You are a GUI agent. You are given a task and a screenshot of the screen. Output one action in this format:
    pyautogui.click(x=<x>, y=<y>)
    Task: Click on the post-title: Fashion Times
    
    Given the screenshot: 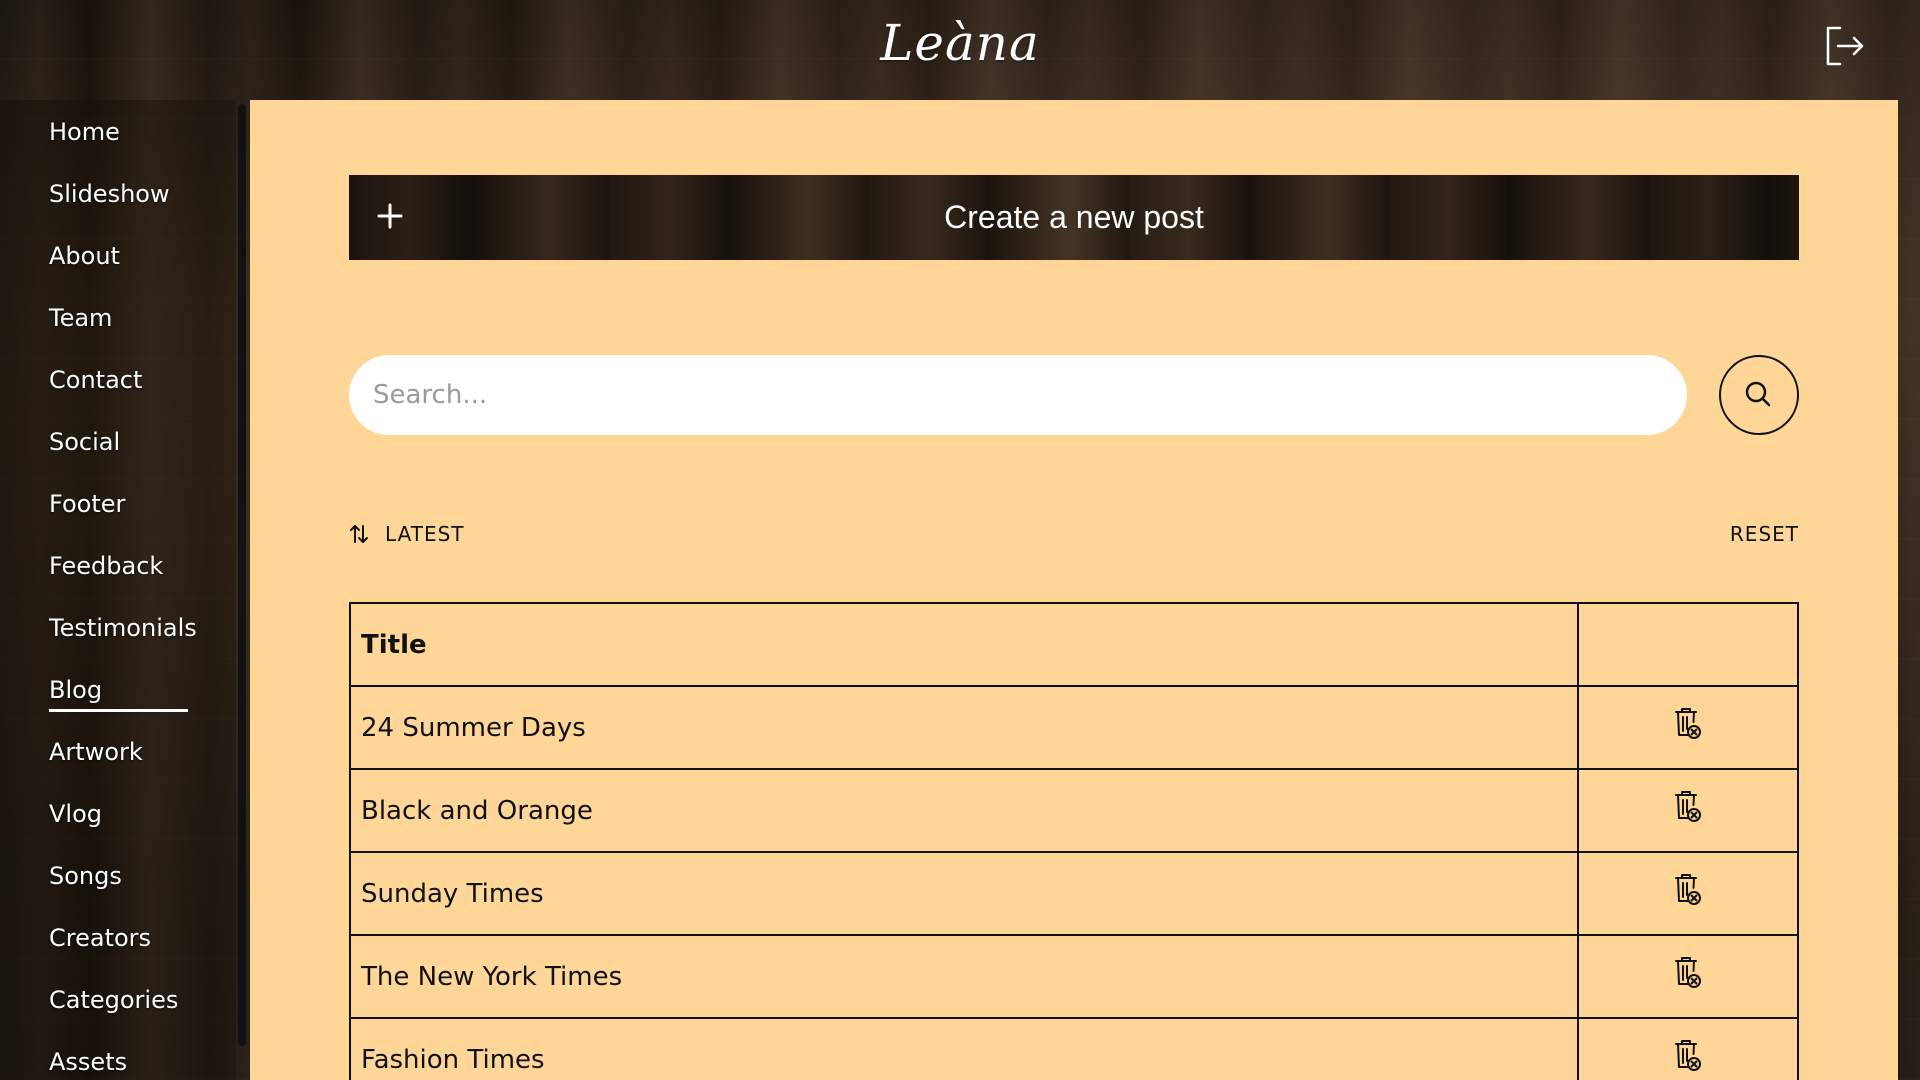 What is the action you would take?
    pyautogui.click(x=964, y=1048)
    